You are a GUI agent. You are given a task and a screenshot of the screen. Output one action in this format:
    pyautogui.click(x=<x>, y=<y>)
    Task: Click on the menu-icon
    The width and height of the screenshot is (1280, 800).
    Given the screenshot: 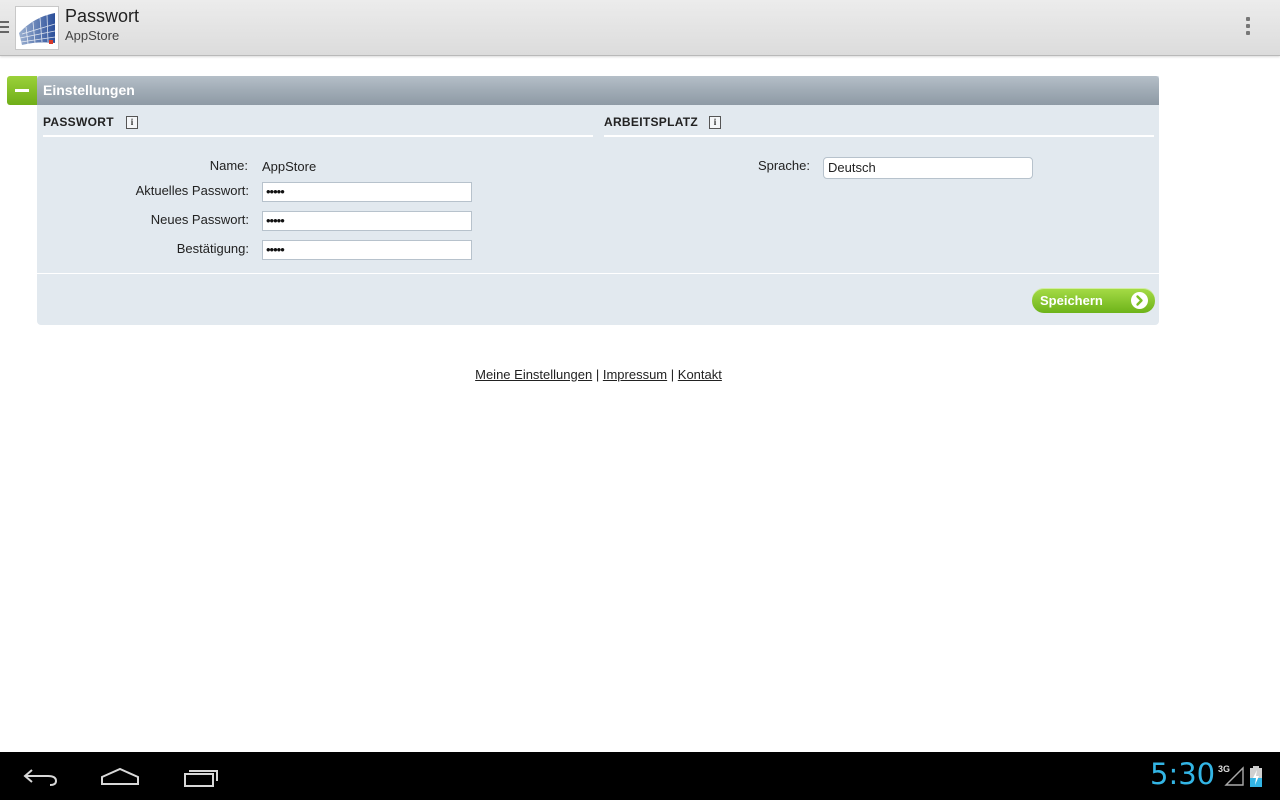 What is the action you would take?
    pyautogui.click(x=4, y=27)
    